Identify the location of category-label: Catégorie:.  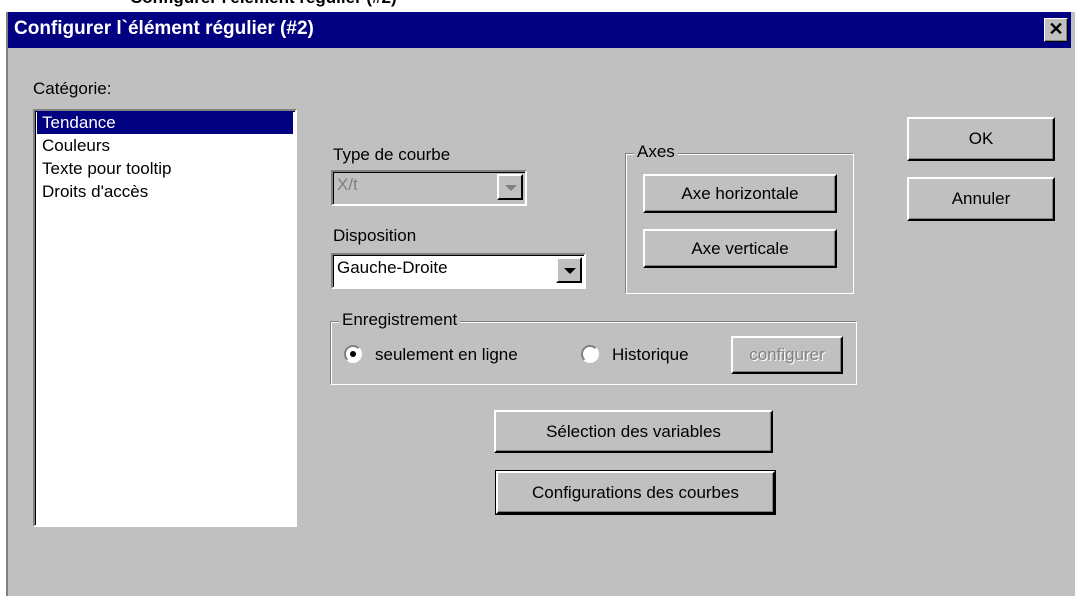
(72, 88).